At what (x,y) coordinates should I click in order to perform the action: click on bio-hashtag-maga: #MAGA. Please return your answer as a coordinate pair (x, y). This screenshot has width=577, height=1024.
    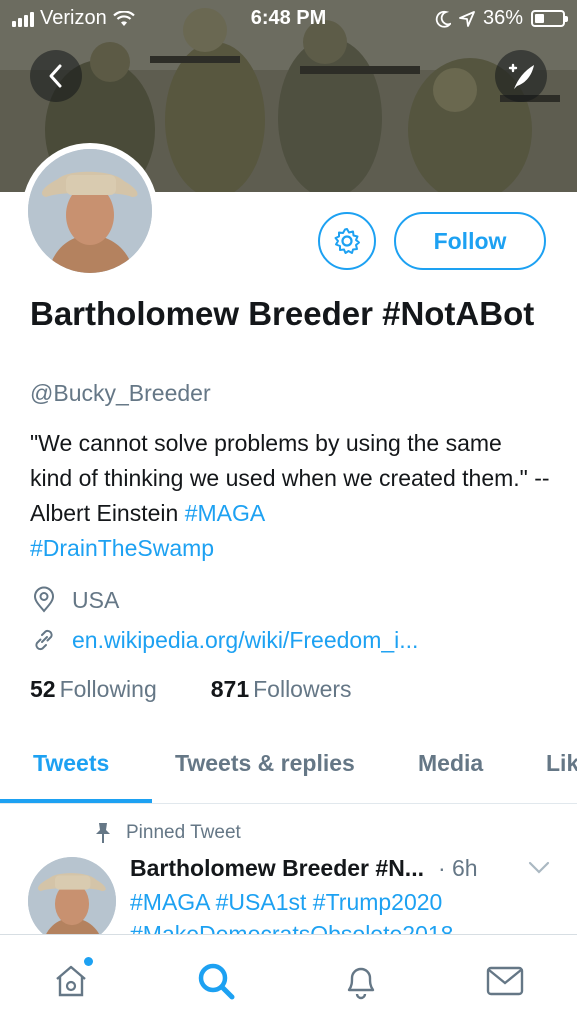
    Looking at the image, I should click on (225, 513).